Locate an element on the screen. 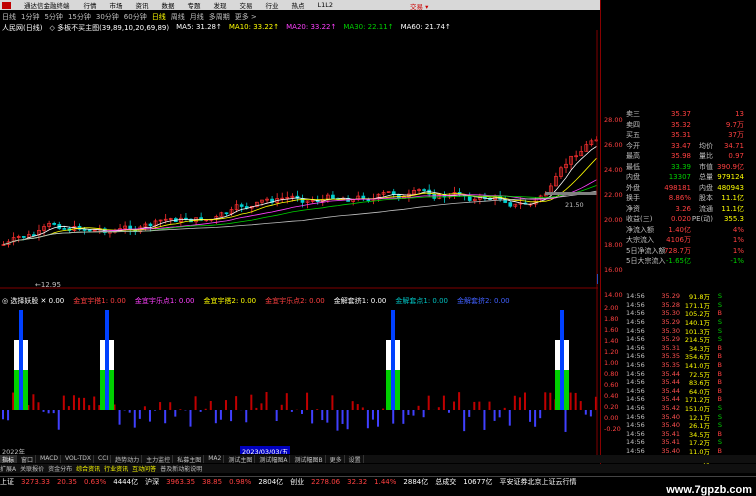  quote-row: 净流入额1.40亿4% is located at coordinates (685, 230).